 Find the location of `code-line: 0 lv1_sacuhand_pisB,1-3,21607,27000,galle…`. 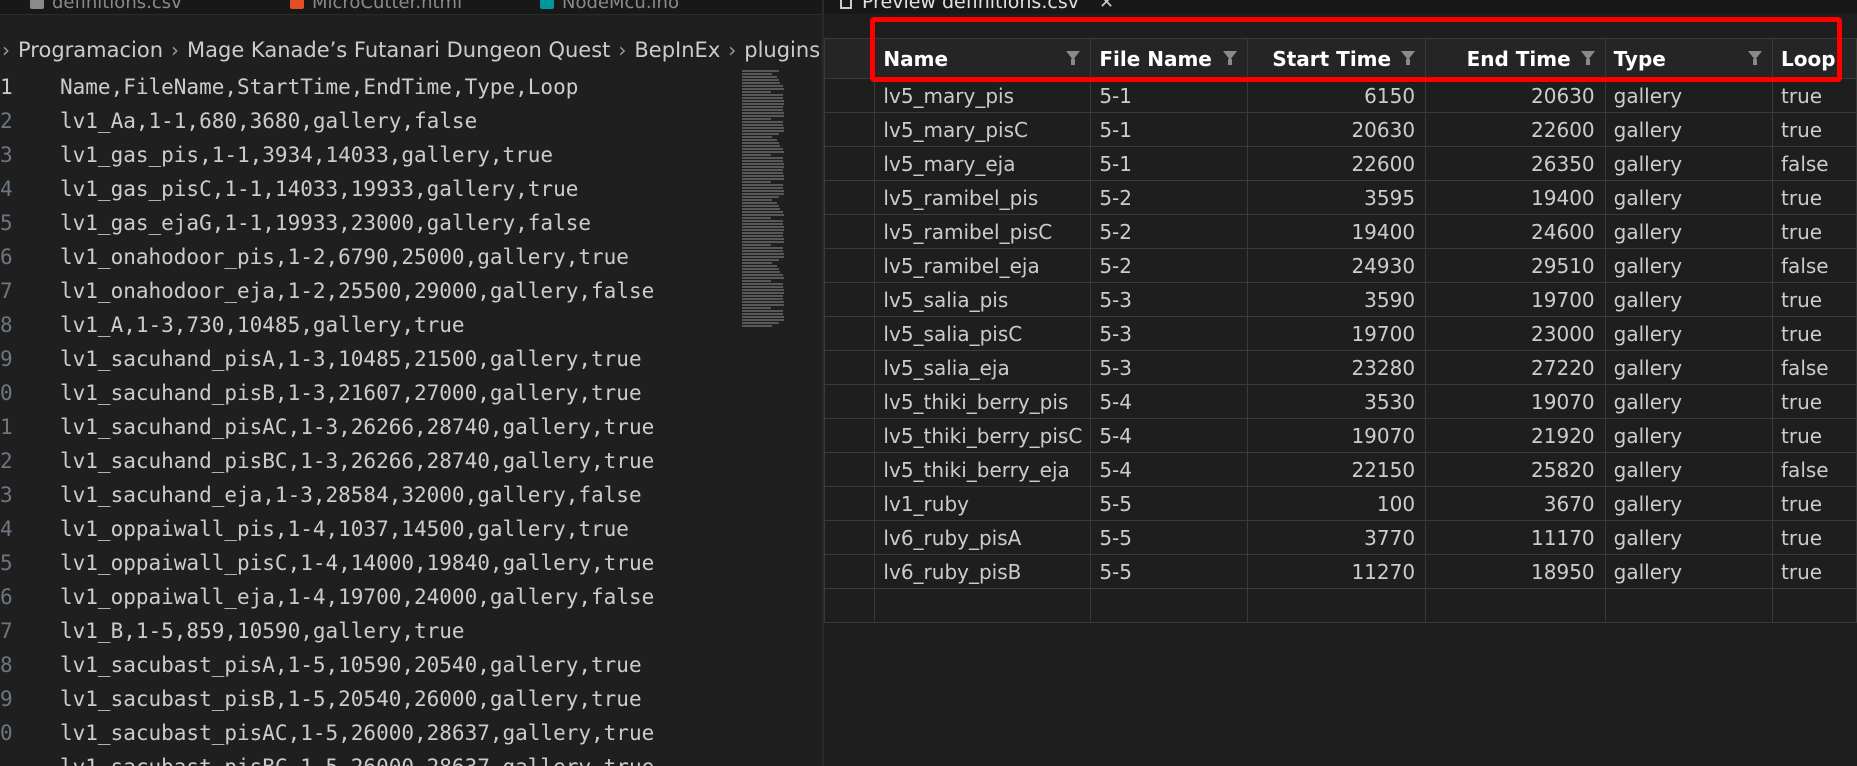

code-line: 0 lv1_sacuhand_pisB,1-3,21607,27000,galle… is located at coordinates (371, 393).